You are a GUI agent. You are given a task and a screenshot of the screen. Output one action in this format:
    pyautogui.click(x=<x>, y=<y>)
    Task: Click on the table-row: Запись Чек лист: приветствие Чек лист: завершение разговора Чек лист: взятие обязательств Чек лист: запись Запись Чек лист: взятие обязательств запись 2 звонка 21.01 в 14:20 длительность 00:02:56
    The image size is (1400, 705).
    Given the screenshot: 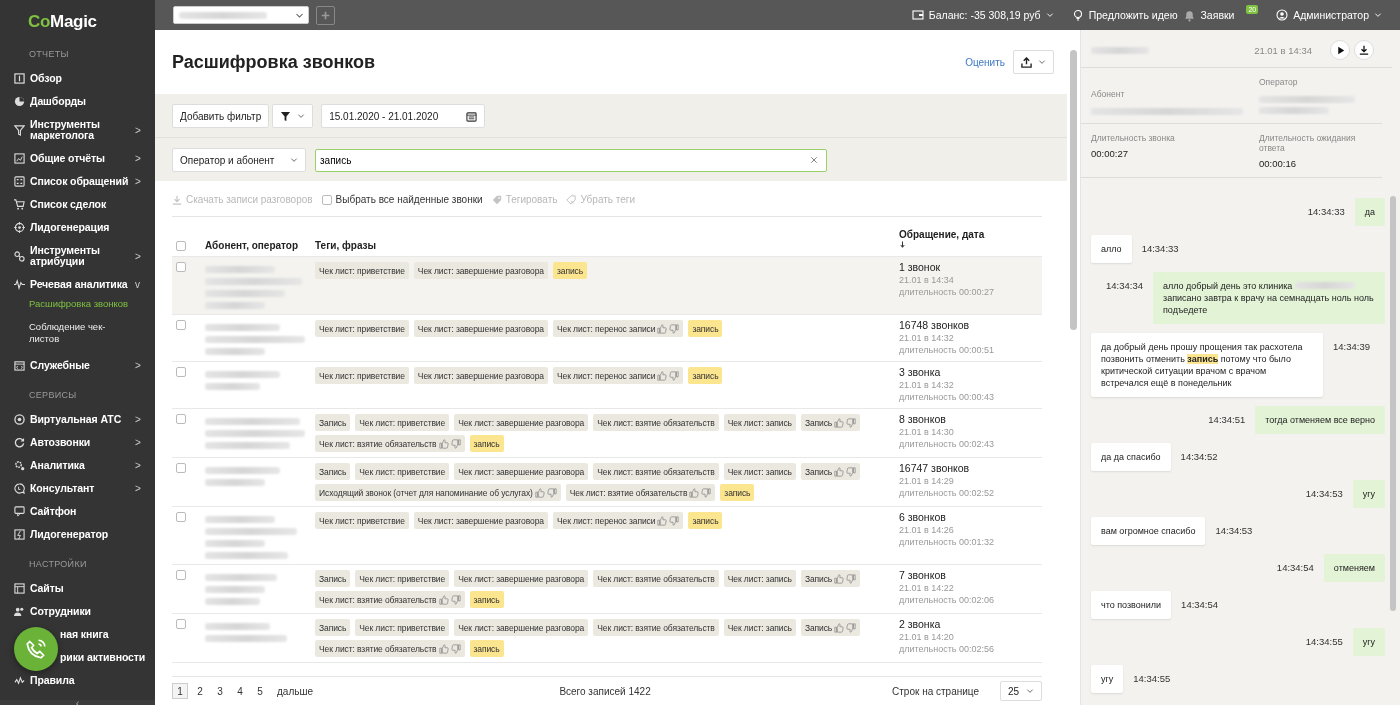 What is the action you would take?
    pyautogui.click(x=607, y=638)
    